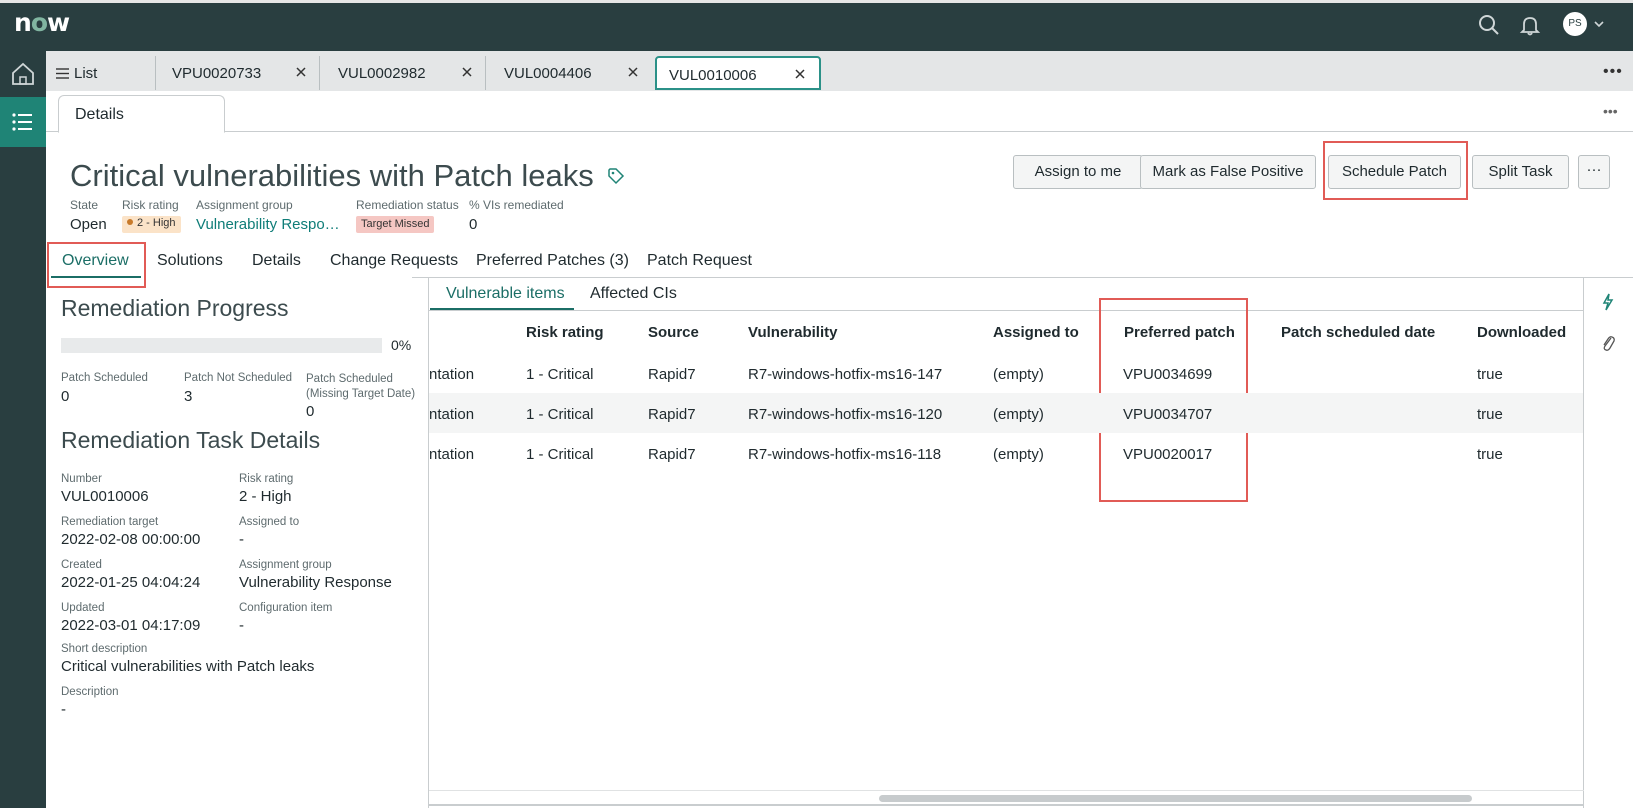 The height and width of the screenshot is (808, 1633). I want to click on schedule-patch-button: Schedule Patch, so click(1394, 172).